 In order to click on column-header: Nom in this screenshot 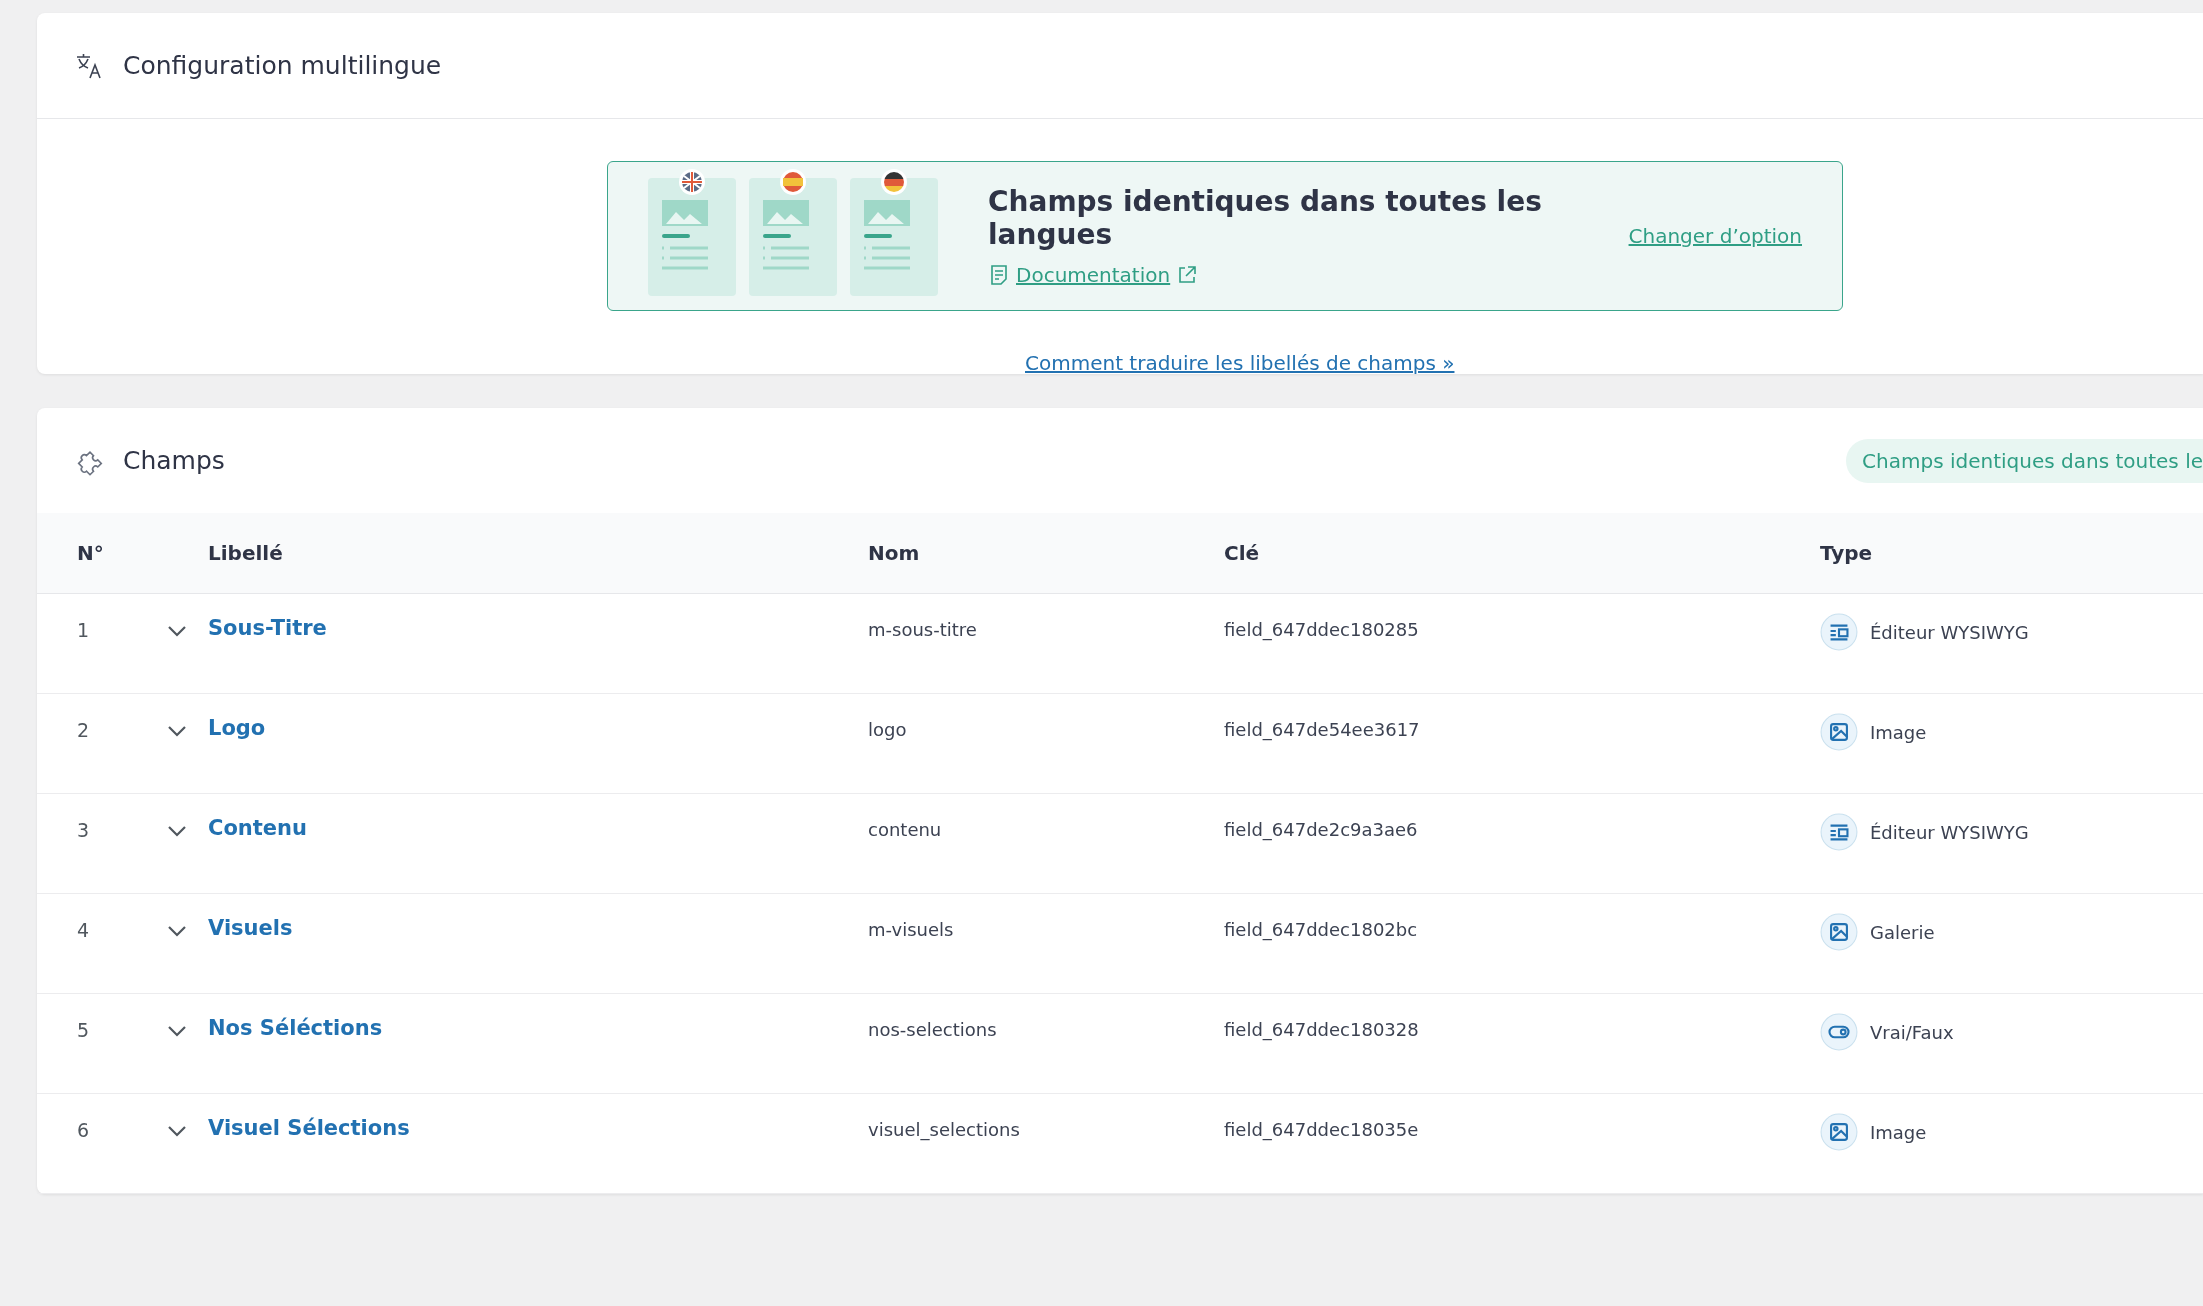, I will do `click(894, 553)`.